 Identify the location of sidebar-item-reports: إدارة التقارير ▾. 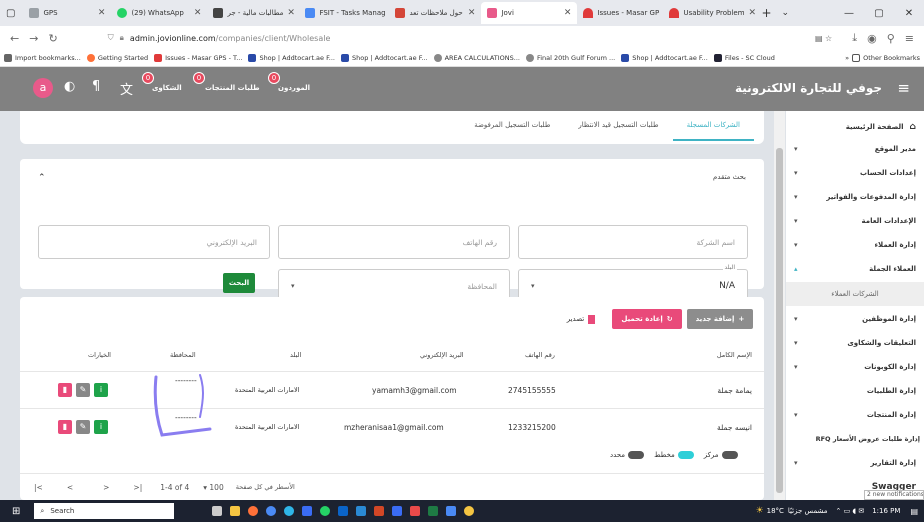
(855, 463).